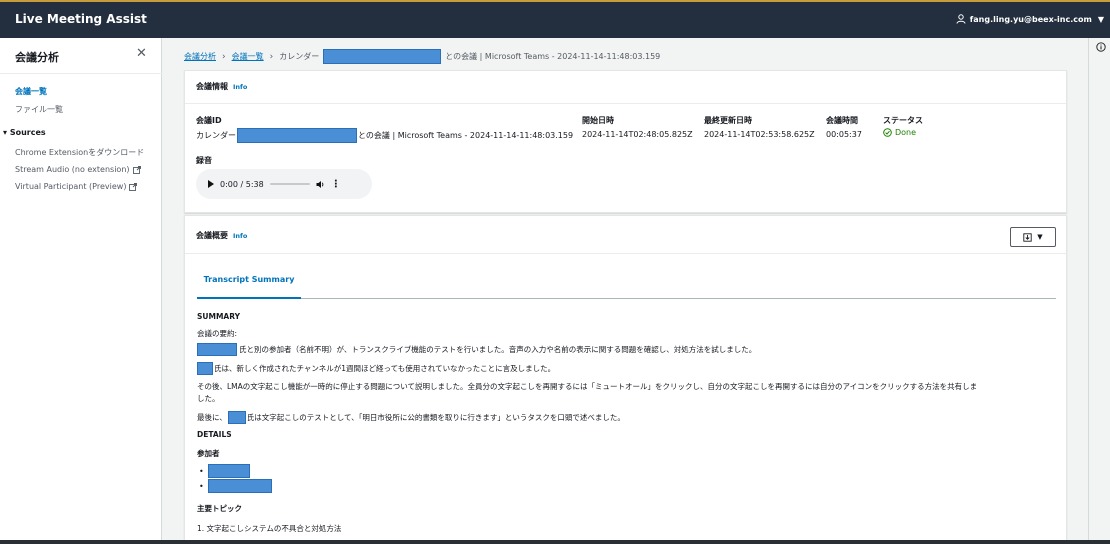 This screenshot has height=544, width=1110. I want to click on tools-panel-divider, so click(1088, 291).